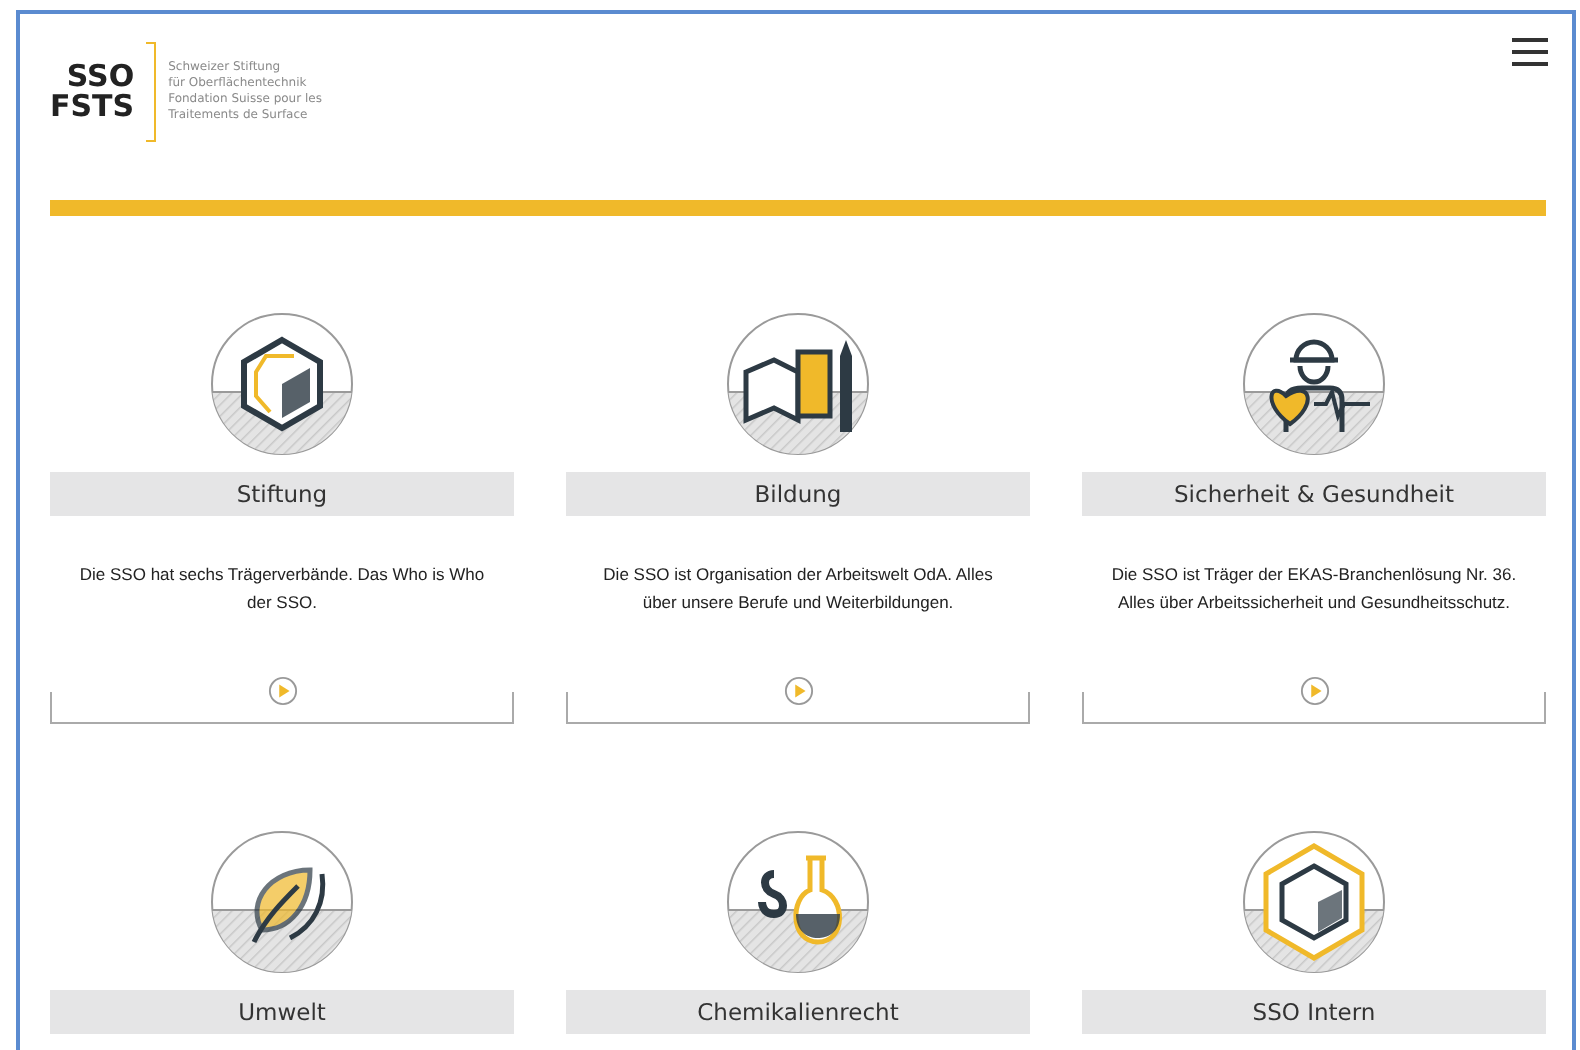 Image resolution: width=1580 pixels, height=1050 pixels. I want to click on category-title: Bildung, so click(798, 494).